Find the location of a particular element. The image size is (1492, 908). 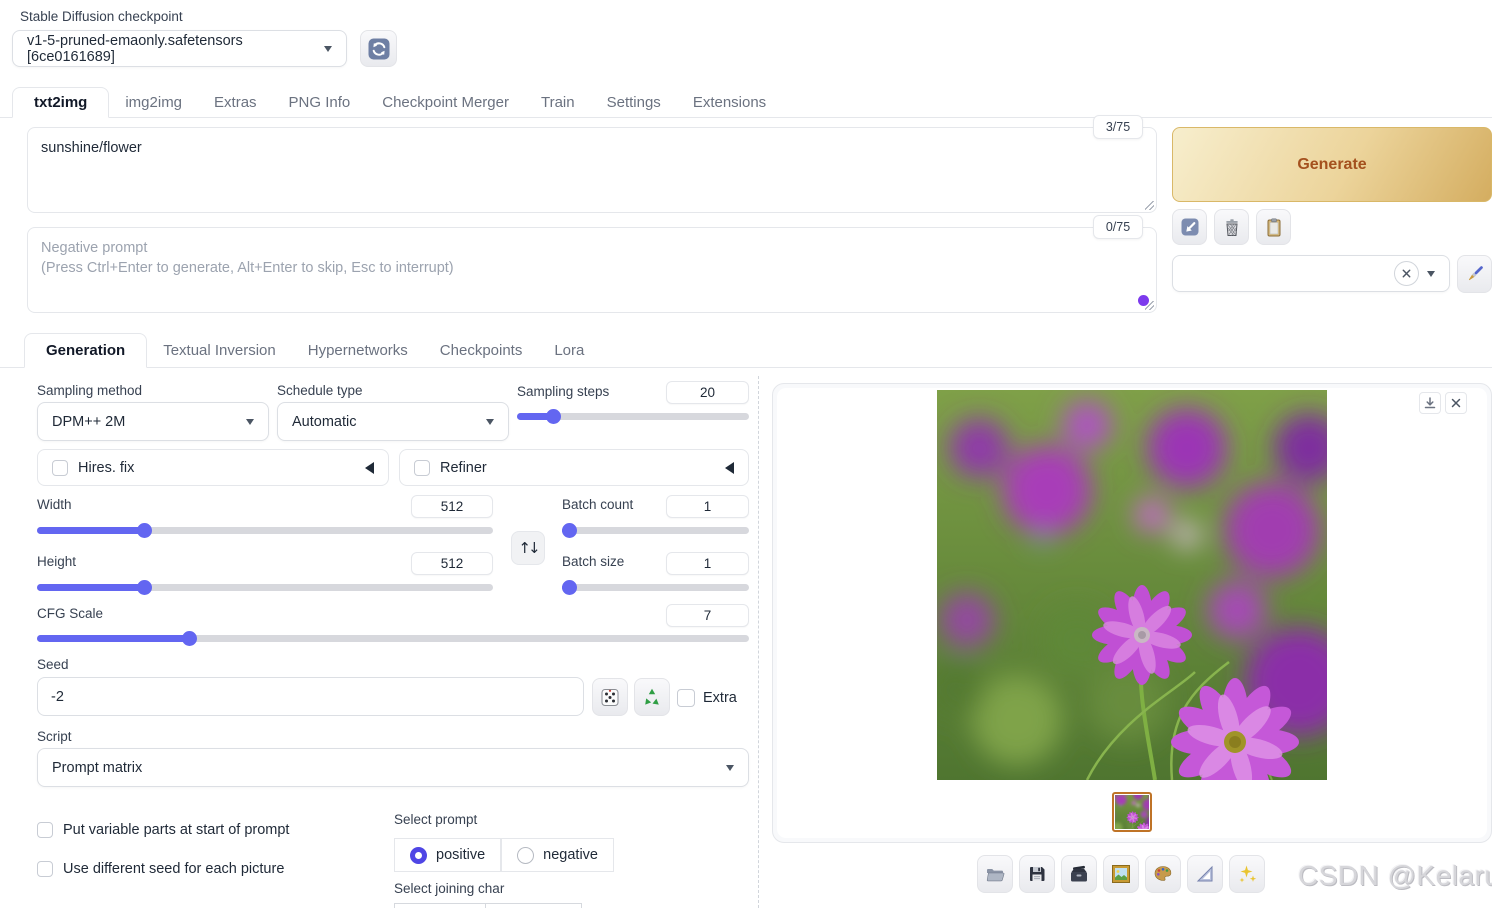

script-dropdown: Prompt matrix is located at coordinates (393, 767).